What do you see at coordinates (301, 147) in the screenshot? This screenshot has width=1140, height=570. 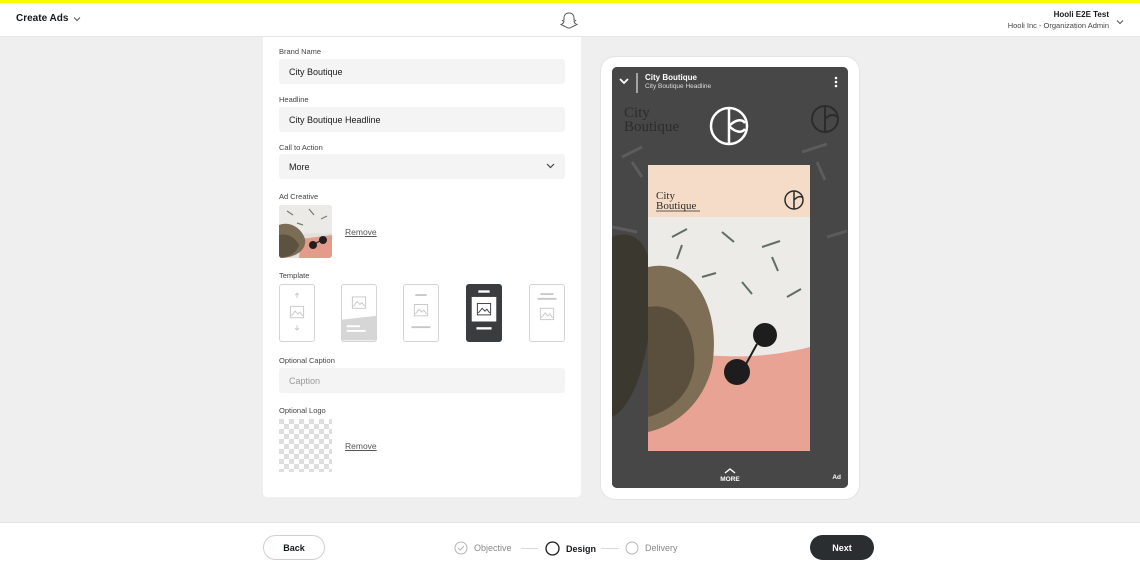 I see `cta-label: Call to Action` at bounding box center [301, 147].